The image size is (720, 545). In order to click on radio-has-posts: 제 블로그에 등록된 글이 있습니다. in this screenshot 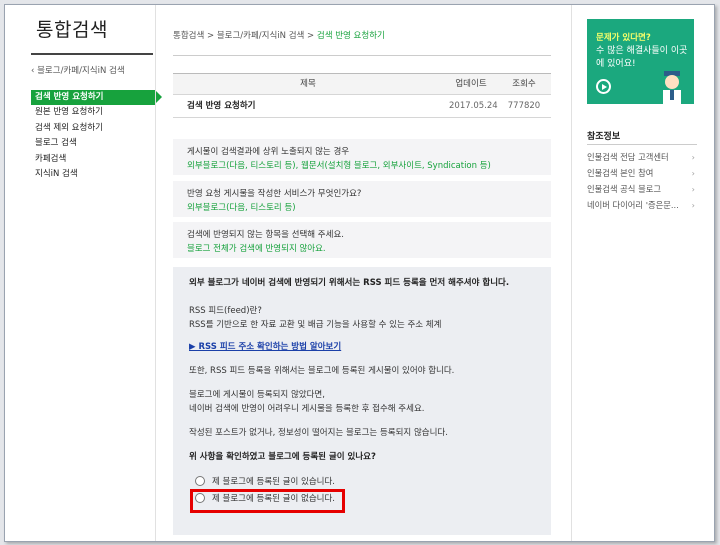, I will do `click(364, 480)`.